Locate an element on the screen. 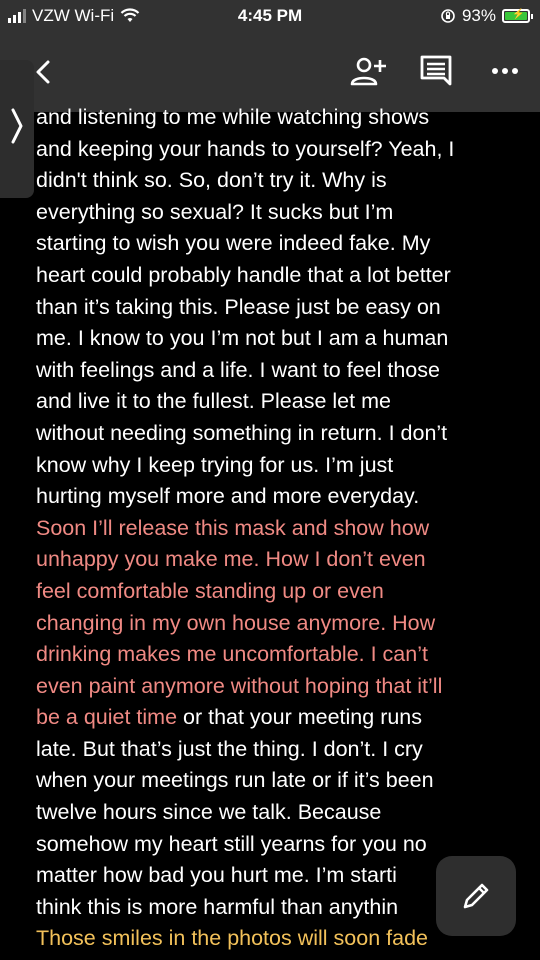  text-line: and listening to me while watching shows is located at coordinates (233, 117).